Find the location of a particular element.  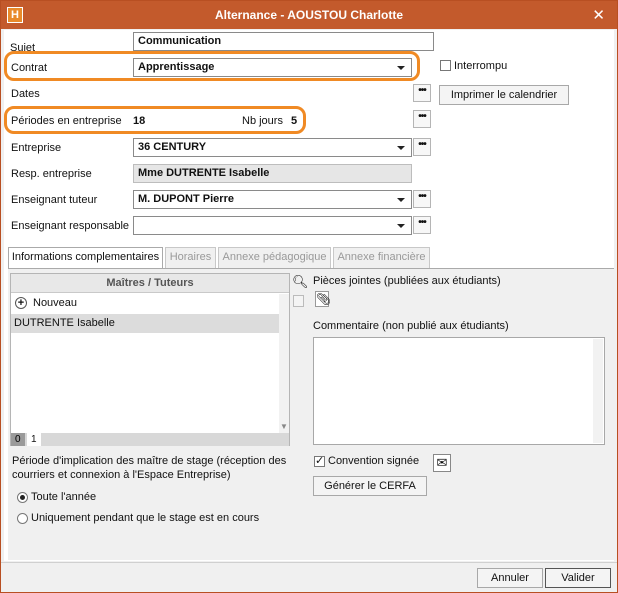

convention-checkbox is located at coordinates (319, 460).